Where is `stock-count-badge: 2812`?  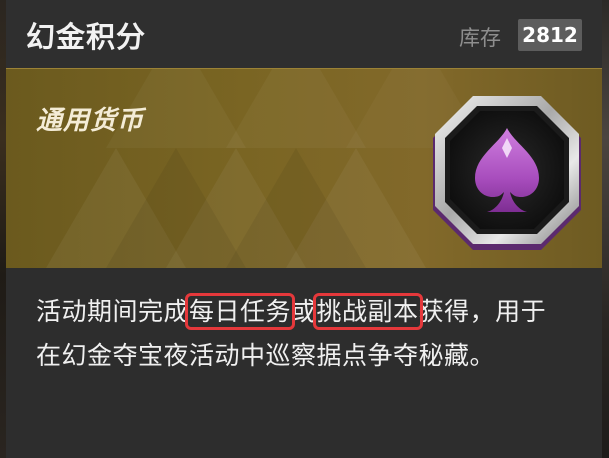
stock-count-badge: 2812 is located at coordinates (550, 35).